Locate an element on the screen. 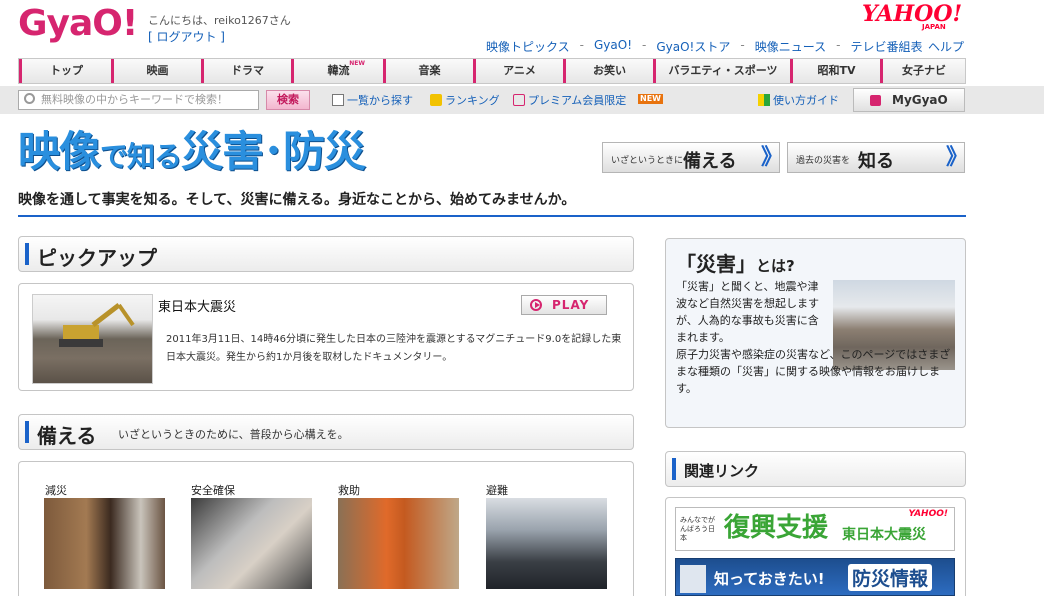 The height and width of the screenshot is (596, 1044). nav-label: トップ is located at coordinates (66, 70).